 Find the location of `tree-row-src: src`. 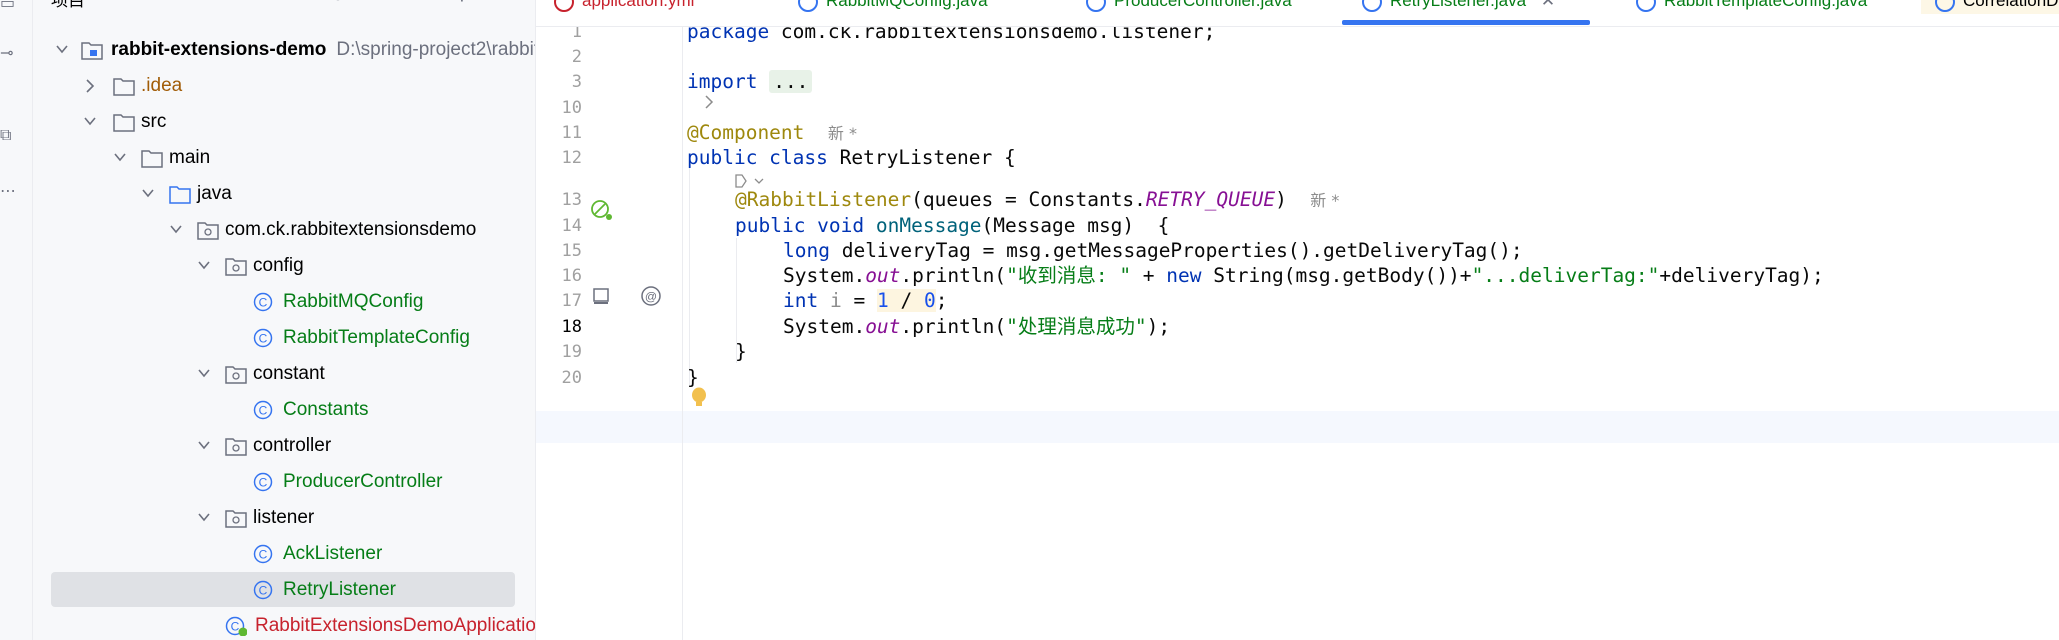

tree-row-src: src is located at coordinates (284, 122).